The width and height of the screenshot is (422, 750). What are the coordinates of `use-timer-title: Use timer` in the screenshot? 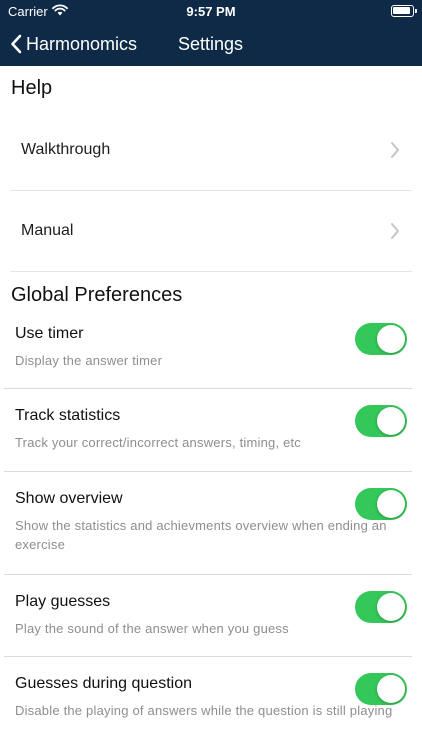 It's located at (49, 333).